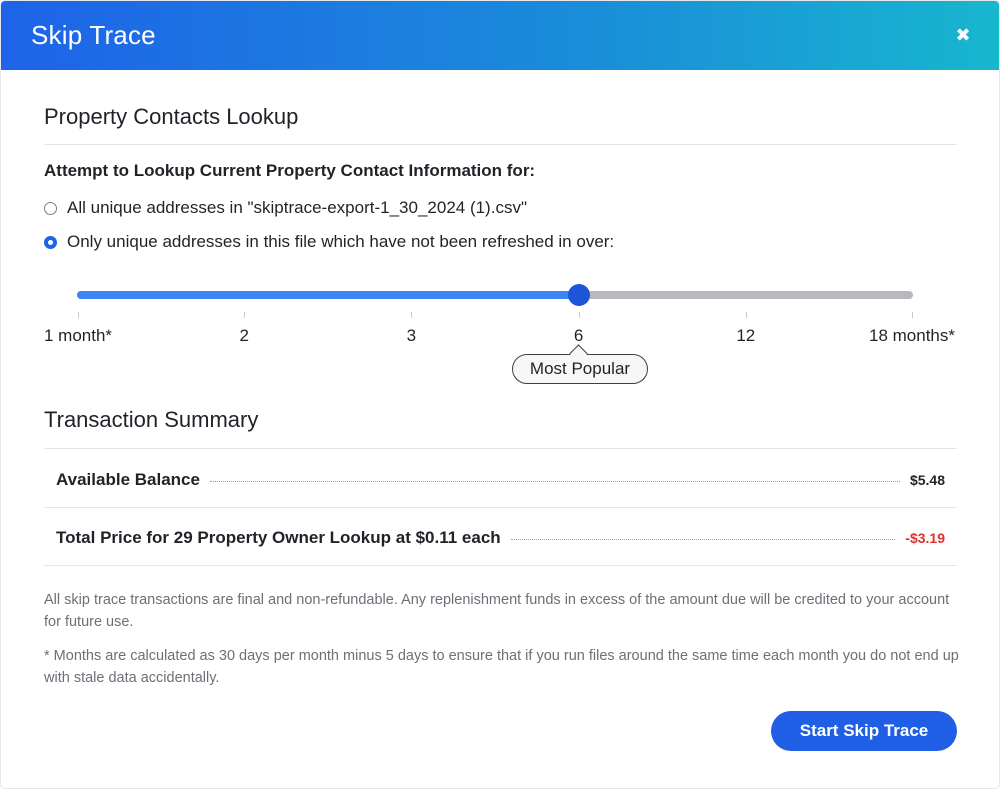 The width and height of the screenshot is (1000, 789). What do you see at coordinates (500, 480) in the screenshot?
I see `summary-row-balance: Available Balance $5.48` at bounding box center [500, 480].